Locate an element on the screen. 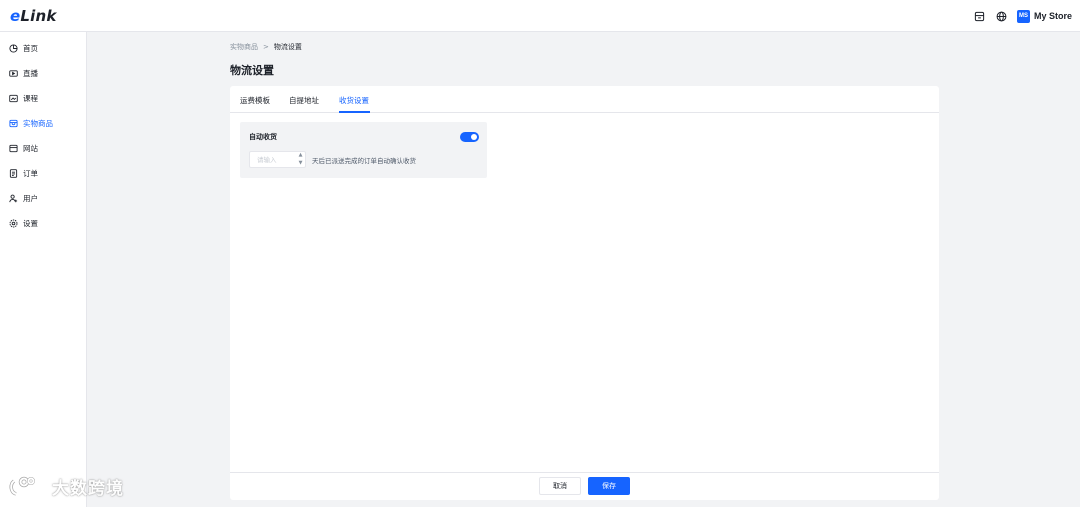 This screenshot has width=1080, height=507. globe-icon is located at coordinates (1002, 16).